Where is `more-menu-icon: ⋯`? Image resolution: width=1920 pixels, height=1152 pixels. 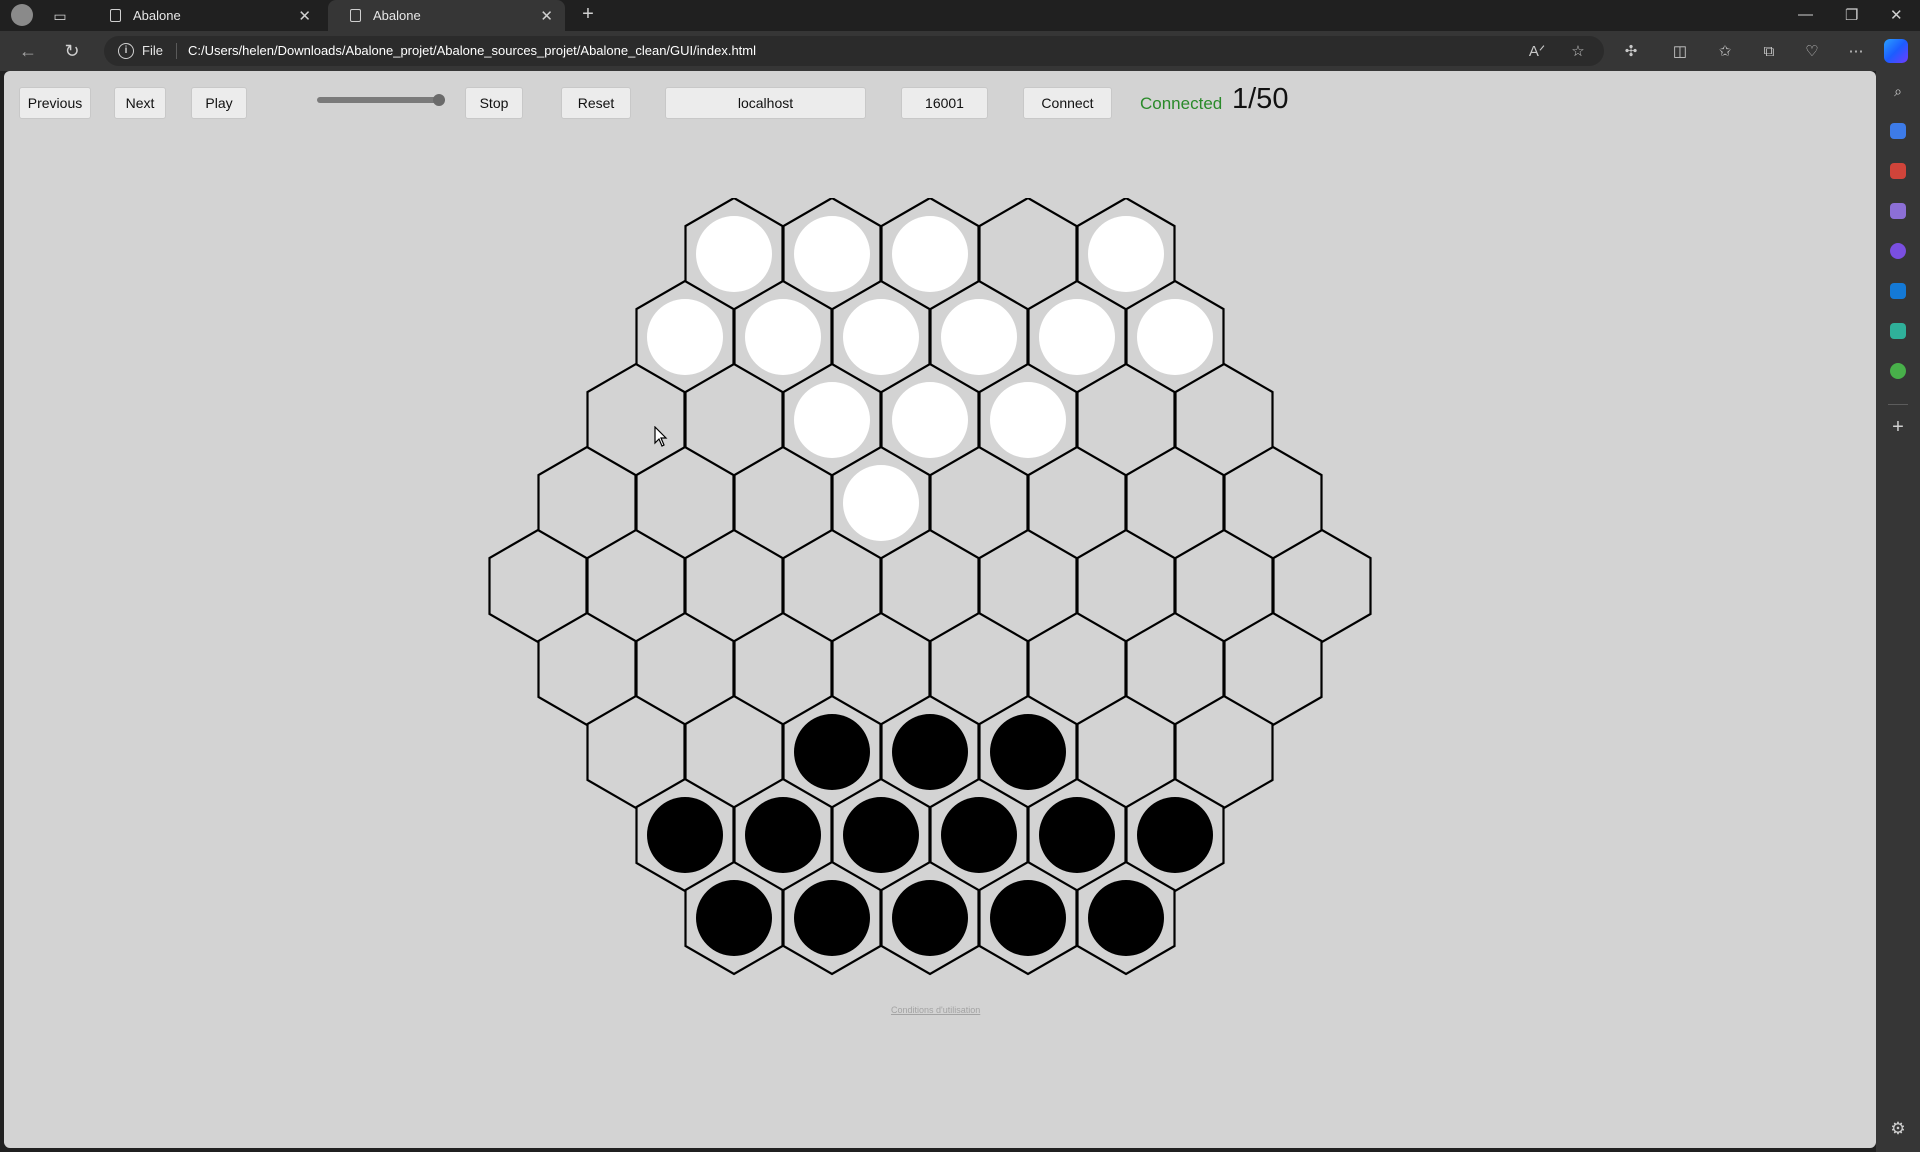 more-menu-icon: ⋯ is located at coordinates (1856, 51).